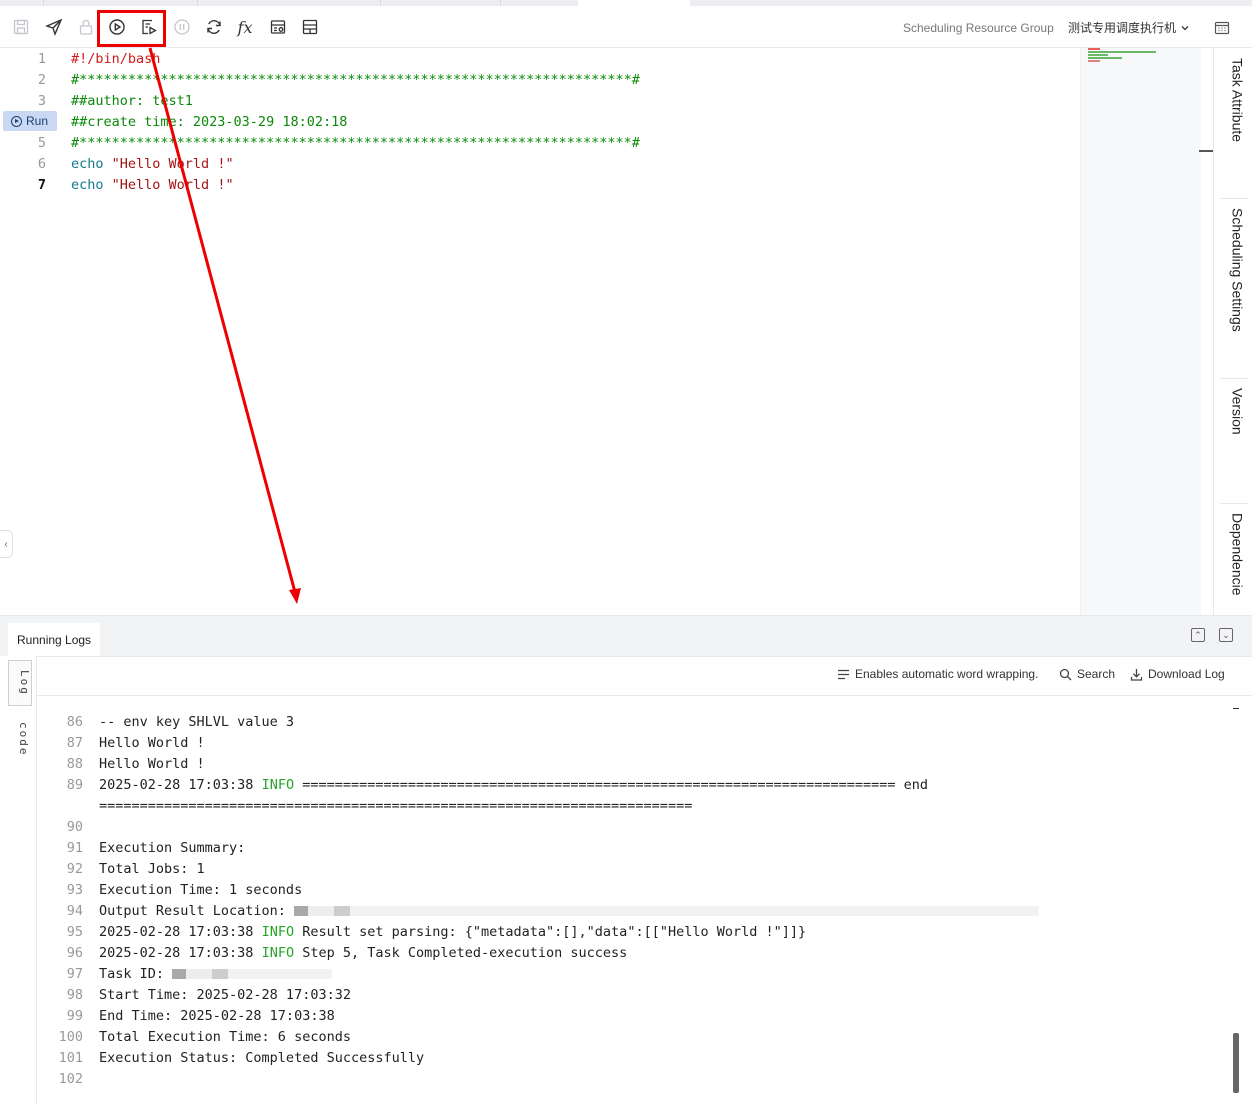 The image size is (1252, 1105). Describe the element at coordinates (74, 974) in the screenshot. I see `log-line-number: 97` at that location.